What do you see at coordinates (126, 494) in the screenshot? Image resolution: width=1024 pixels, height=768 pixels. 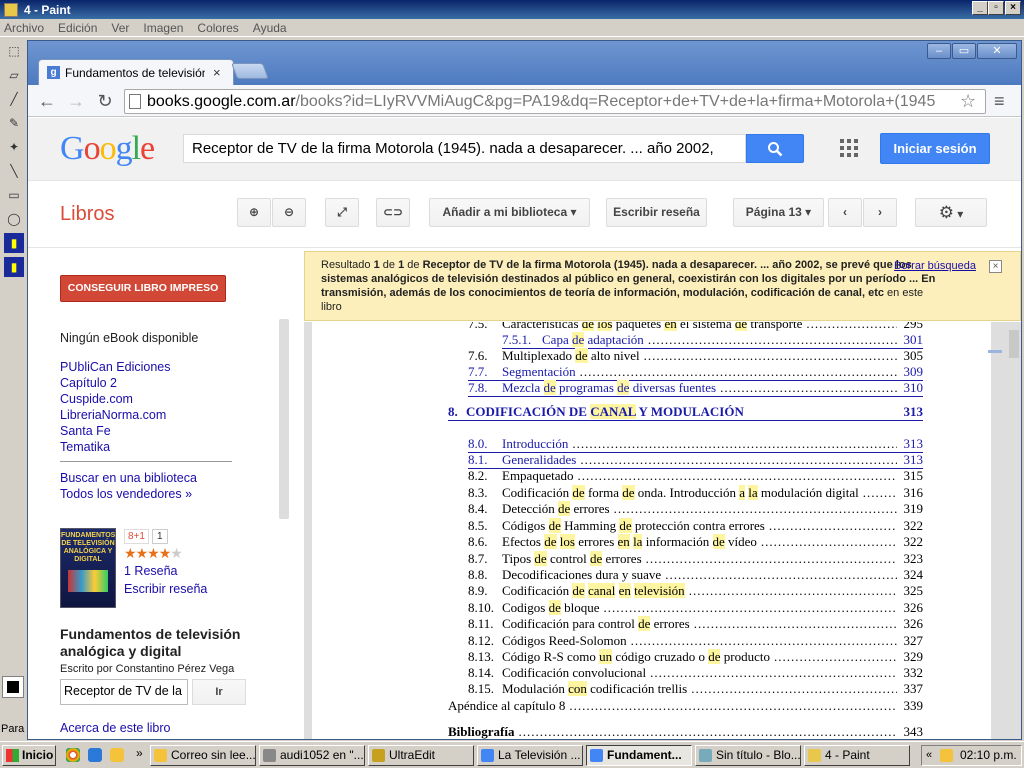 I see `all-sellers-link: Todos los vendedores »` at bounding box center [126, 494].